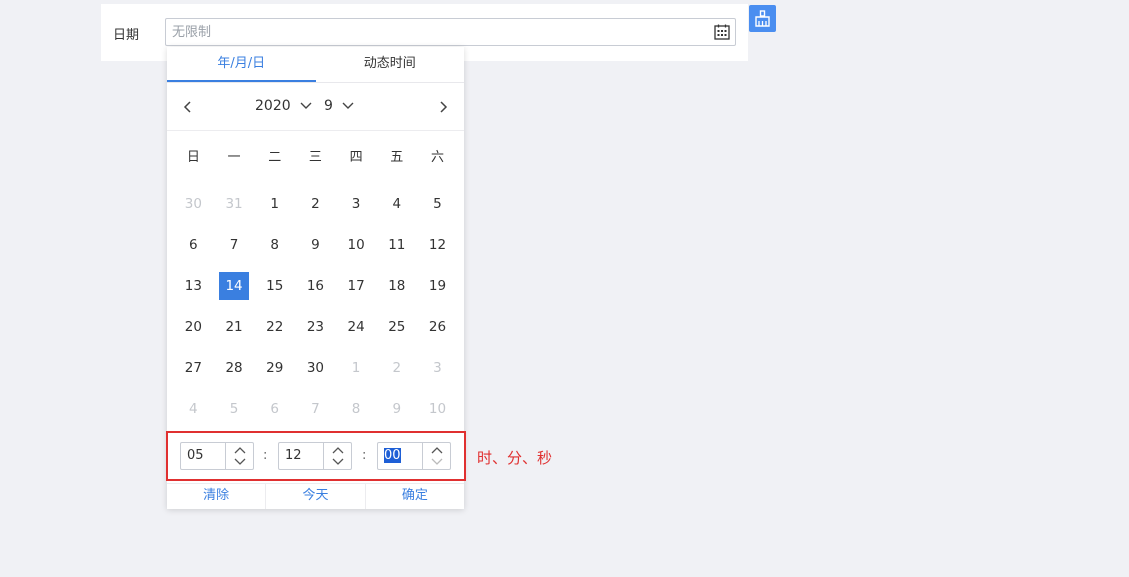  Describe the element at coordinates (436, 456) in the screenshot. I see `second-arrows` at that location.